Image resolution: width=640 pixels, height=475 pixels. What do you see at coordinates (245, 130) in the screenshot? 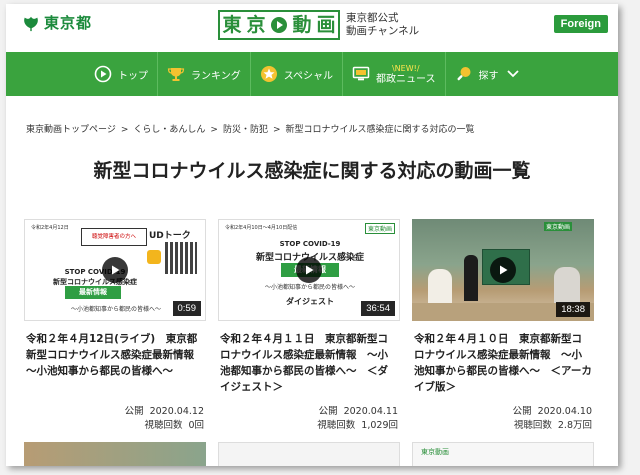
I see `breadcrumb-item: 防災・防犯` at bounding box center [245, 130].